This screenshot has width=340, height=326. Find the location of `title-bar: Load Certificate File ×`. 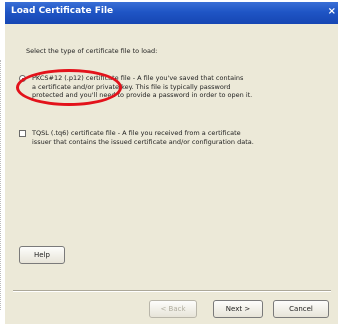

title-bar: Load Certificate File × is located at coordinates (171, 13).